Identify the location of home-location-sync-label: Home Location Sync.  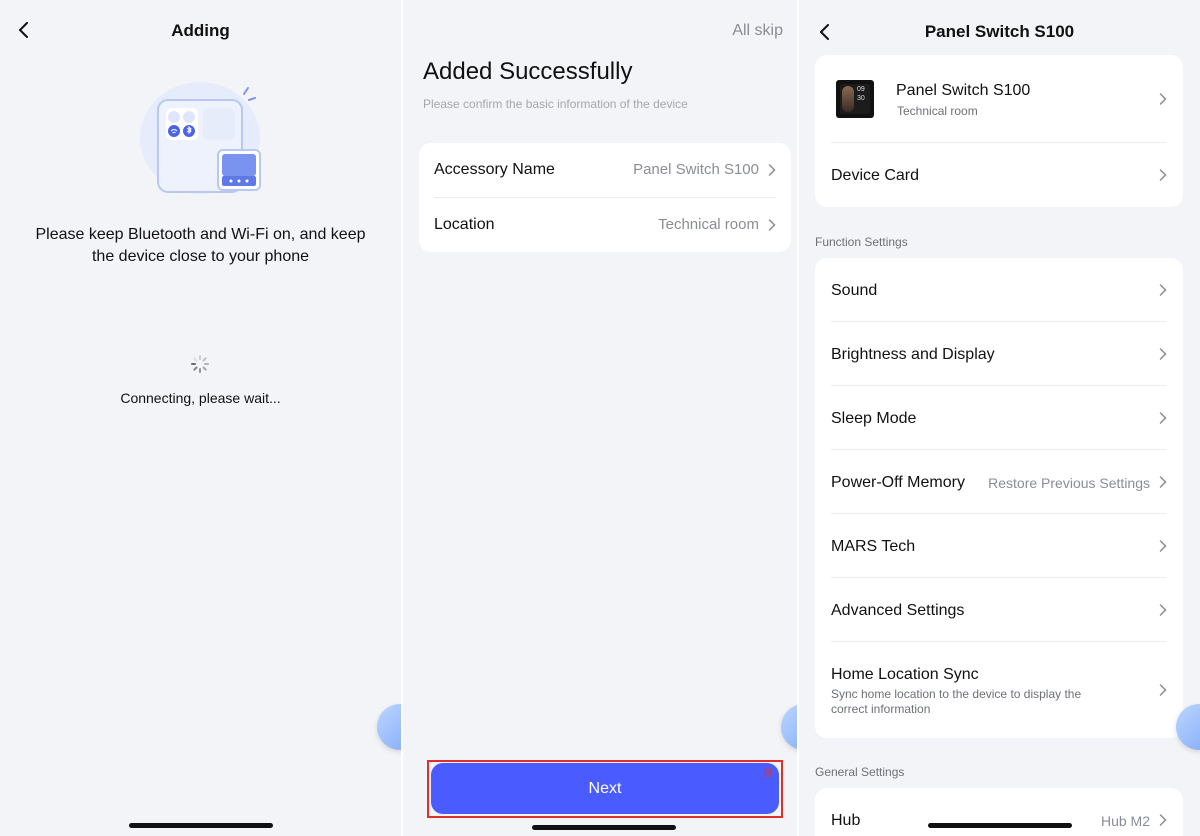
(905, 674).